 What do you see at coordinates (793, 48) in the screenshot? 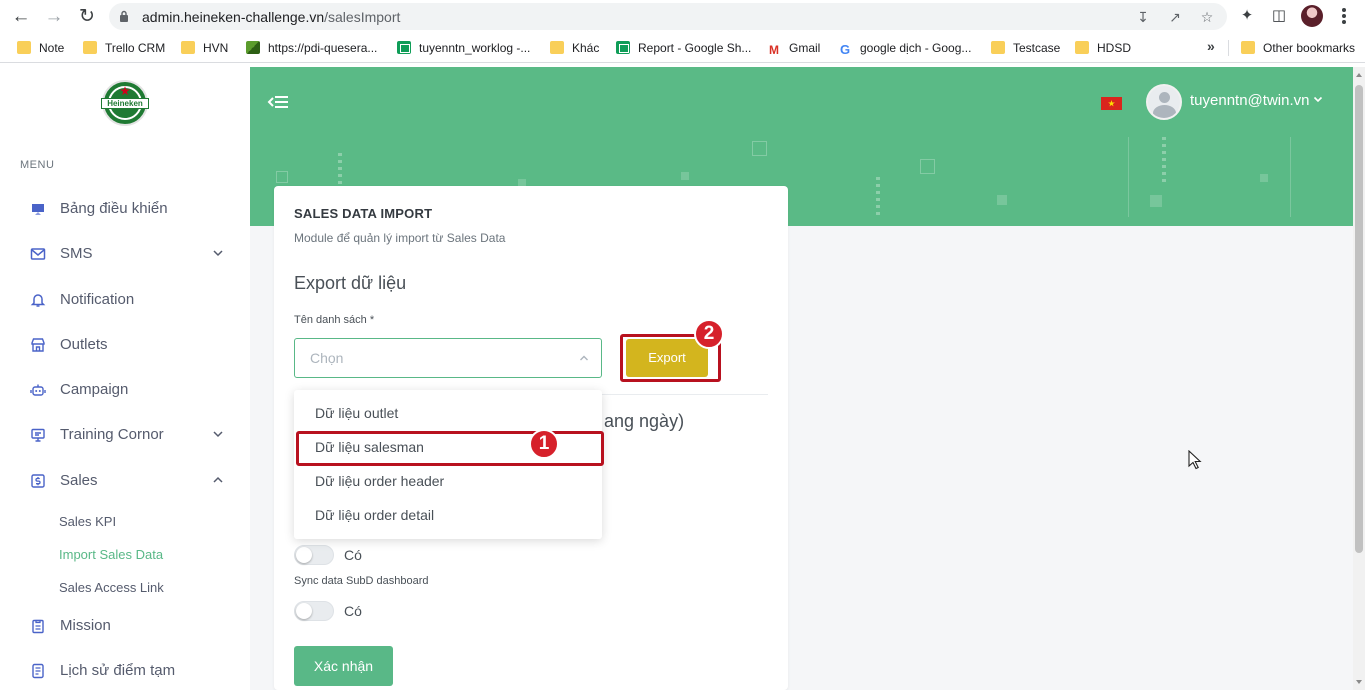
I see `bookmark-gmail: M Gmail` at bounding box center [793, 48].